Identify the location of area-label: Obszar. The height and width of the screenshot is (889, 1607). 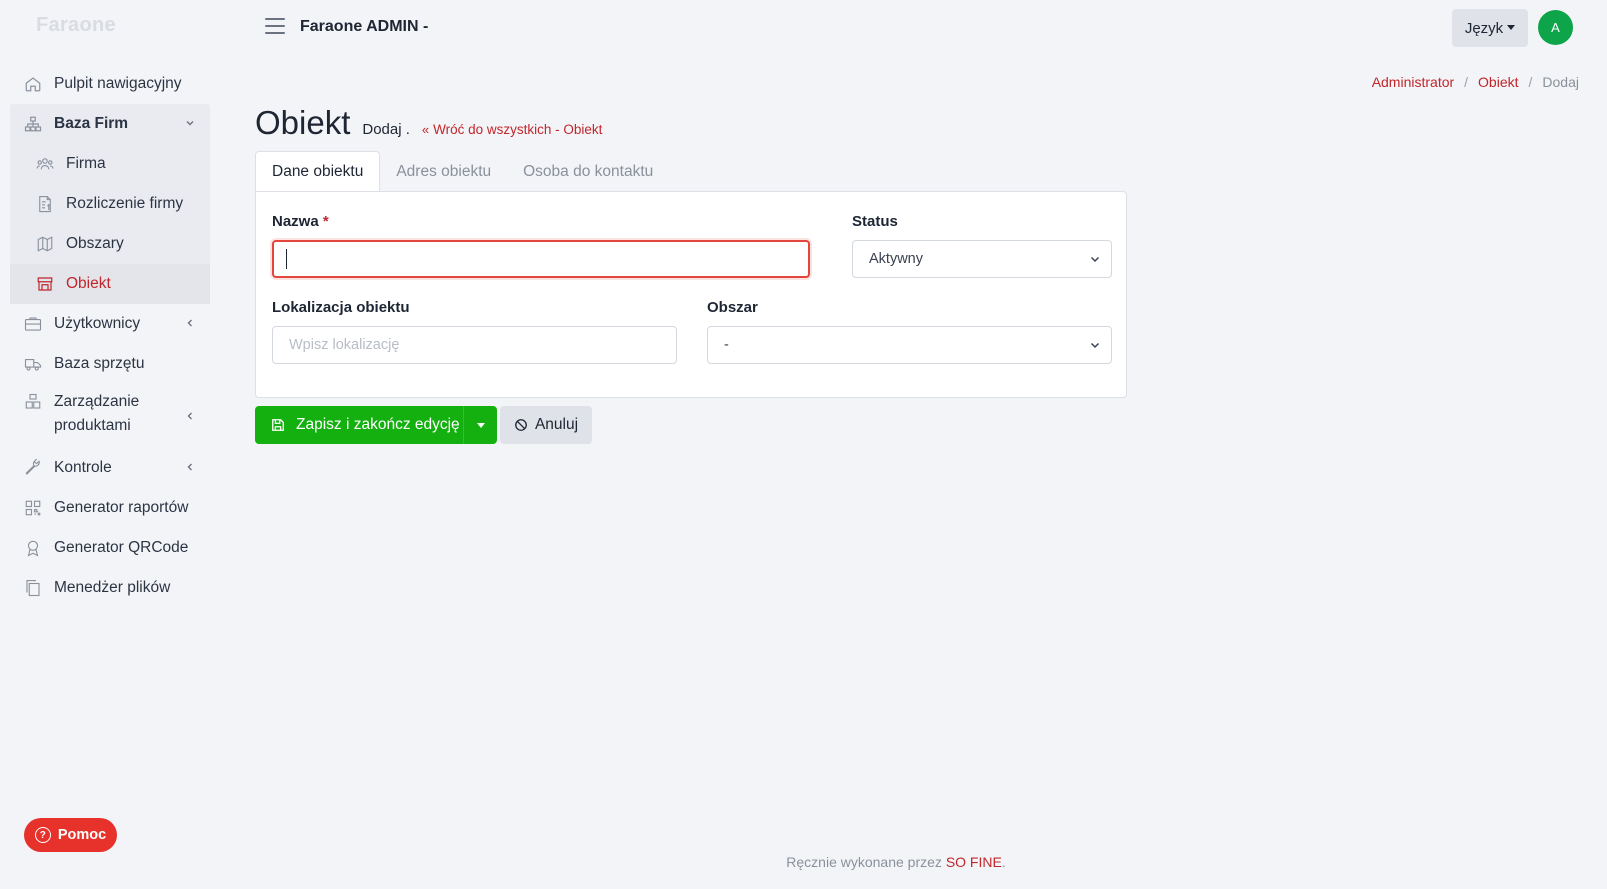
(732, 307).